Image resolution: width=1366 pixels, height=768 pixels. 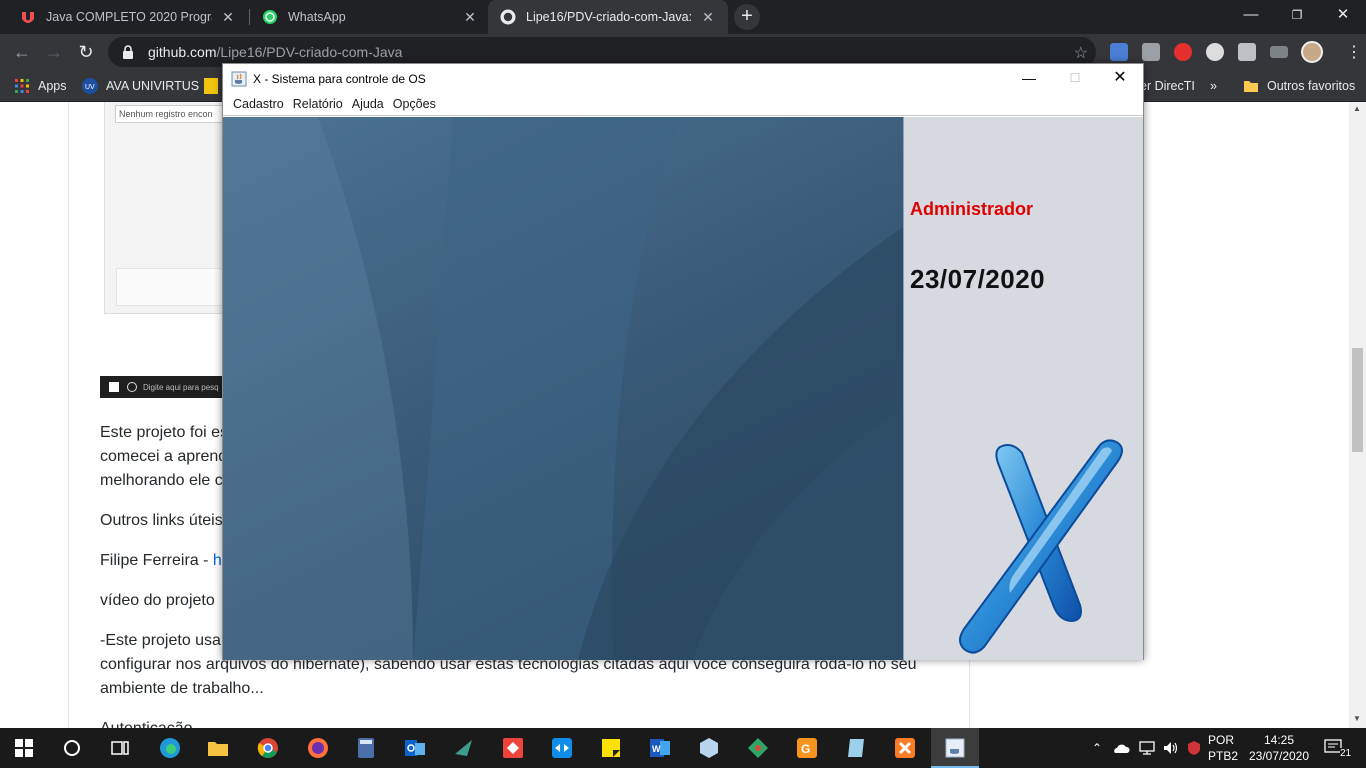 What do you see at coordinates (1121, 748) in the screenshot?
I see `onedrive-icon` at bounding box center [1121, 748].